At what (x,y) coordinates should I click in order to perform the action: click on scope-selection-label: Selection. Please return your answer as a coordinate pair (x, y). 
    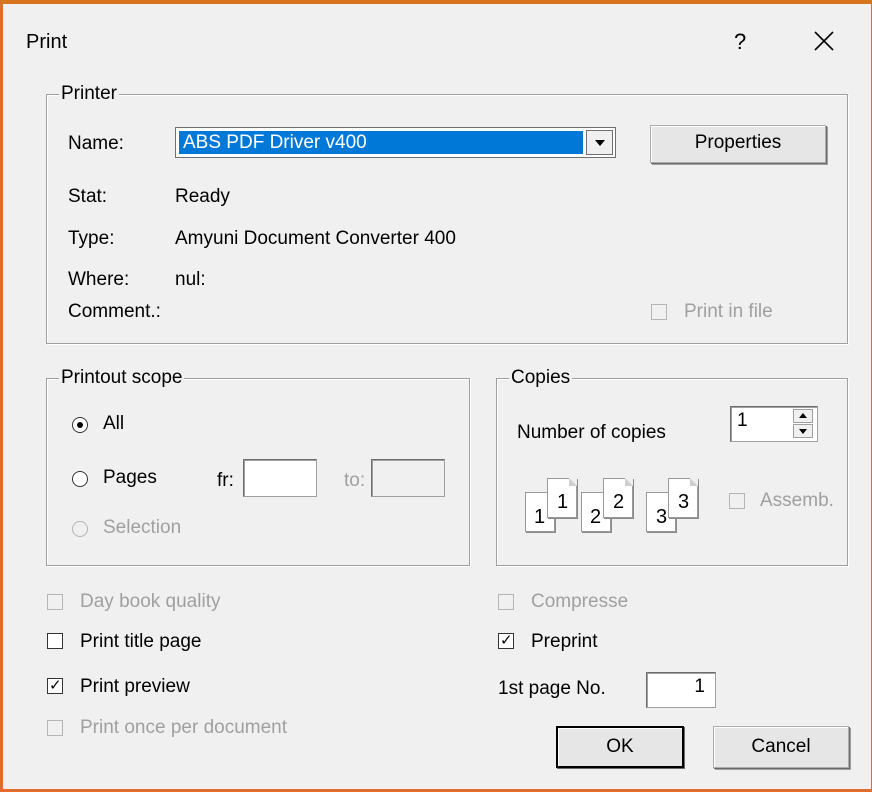
    Looking at the image, I should click on (142, 527).